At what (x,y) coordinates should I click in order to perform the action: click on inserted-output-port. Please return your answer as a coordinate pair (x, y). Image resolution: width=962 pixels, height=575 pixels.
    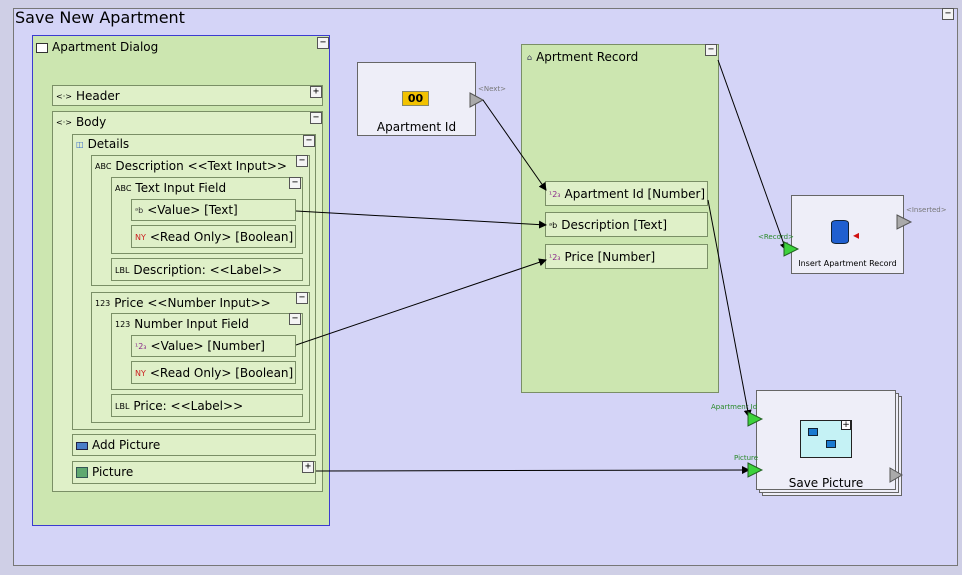
    Looking at the image, I should click on (904, 222).